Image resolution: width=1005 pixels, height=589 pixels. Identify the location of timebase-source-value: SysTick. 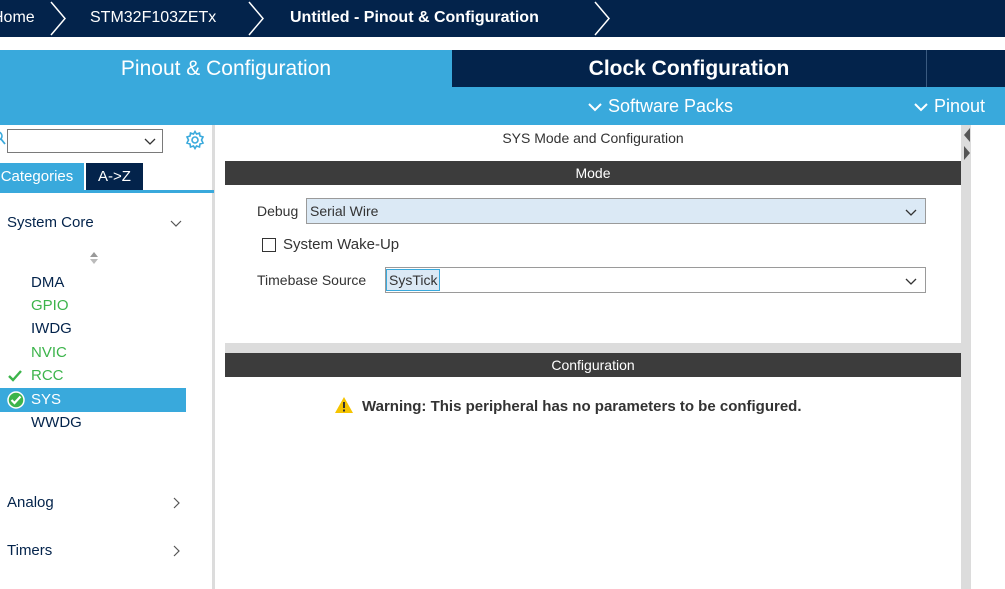
(413, 280).